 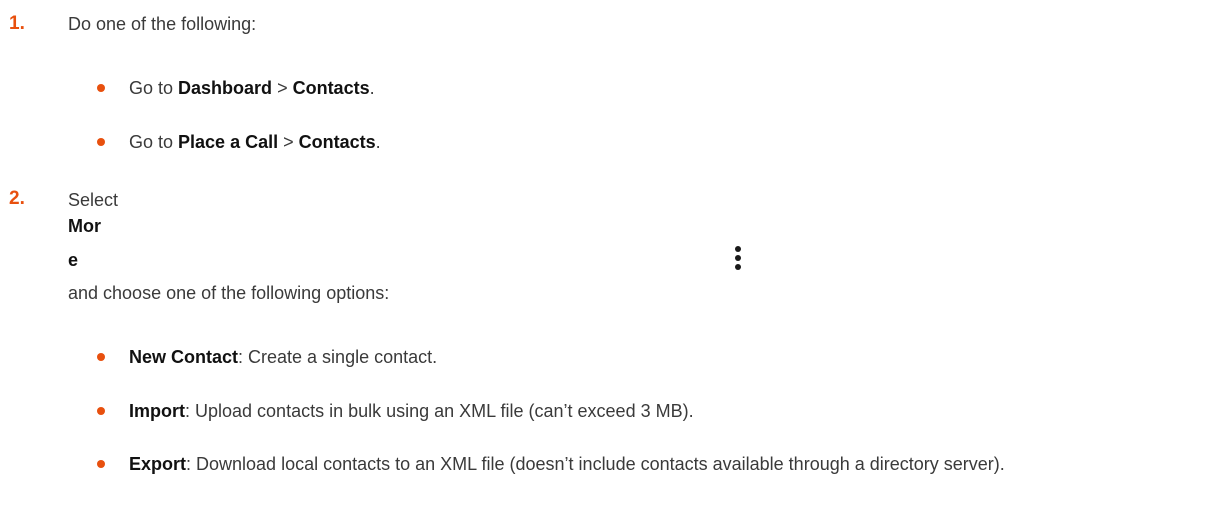 I want to click on more-label-line2: e, so click(x=73, y=260).